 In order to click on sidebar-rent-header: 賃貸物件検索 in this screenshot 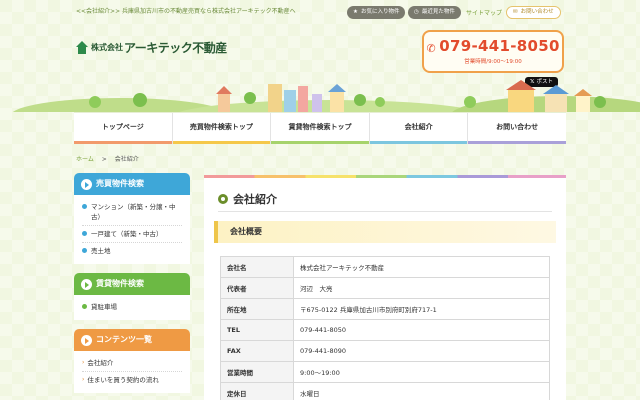, I will do `click(132, 284)`.